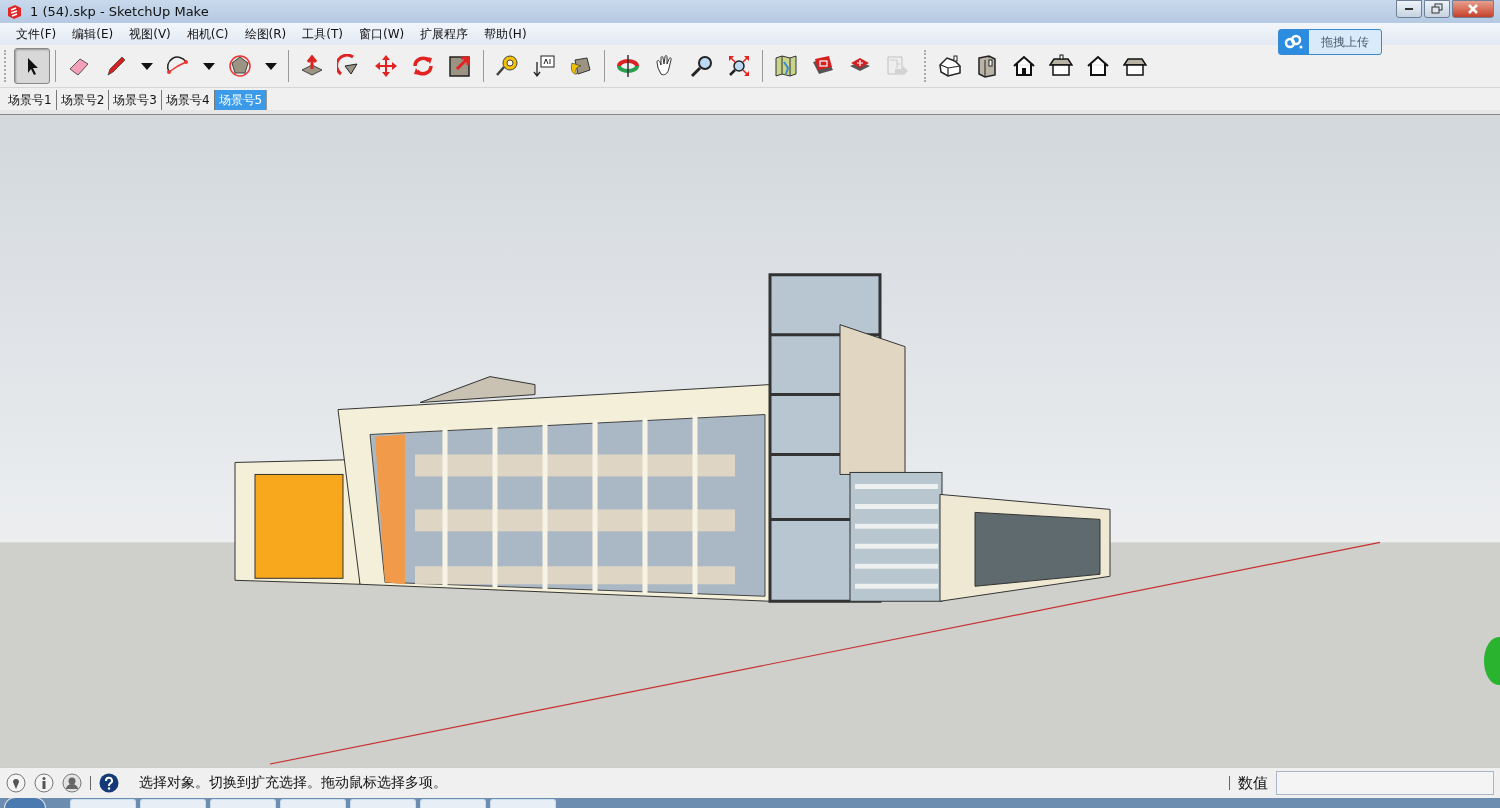  What do you see at coordinates (702, 66) in the screenshot?
I see `zoom-icon` at bounding box center [702, 66].